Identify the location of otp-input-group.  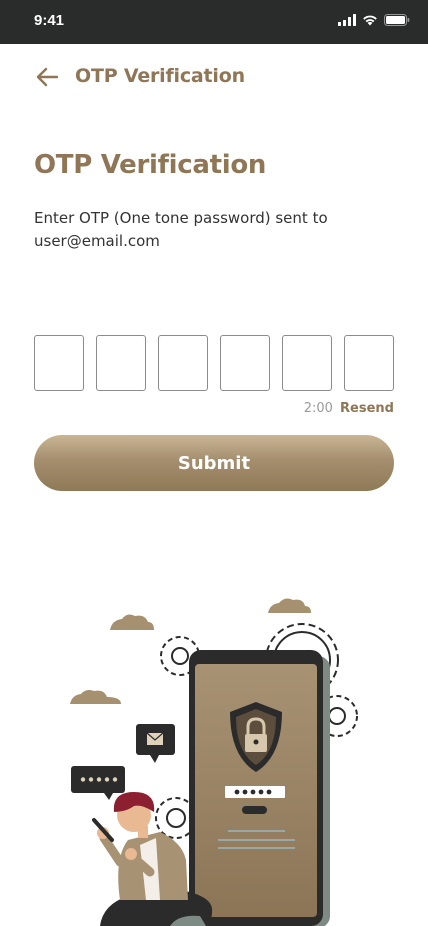
(214, 363).